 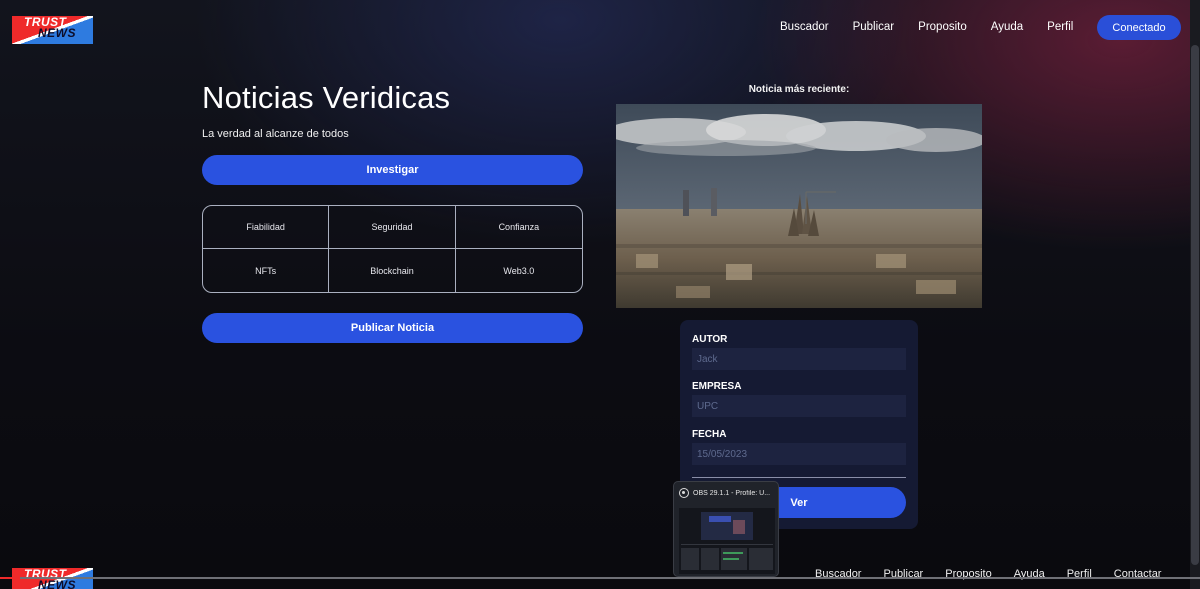 I want to click on connected-button: Conectado, so click(x=1139, y=27).